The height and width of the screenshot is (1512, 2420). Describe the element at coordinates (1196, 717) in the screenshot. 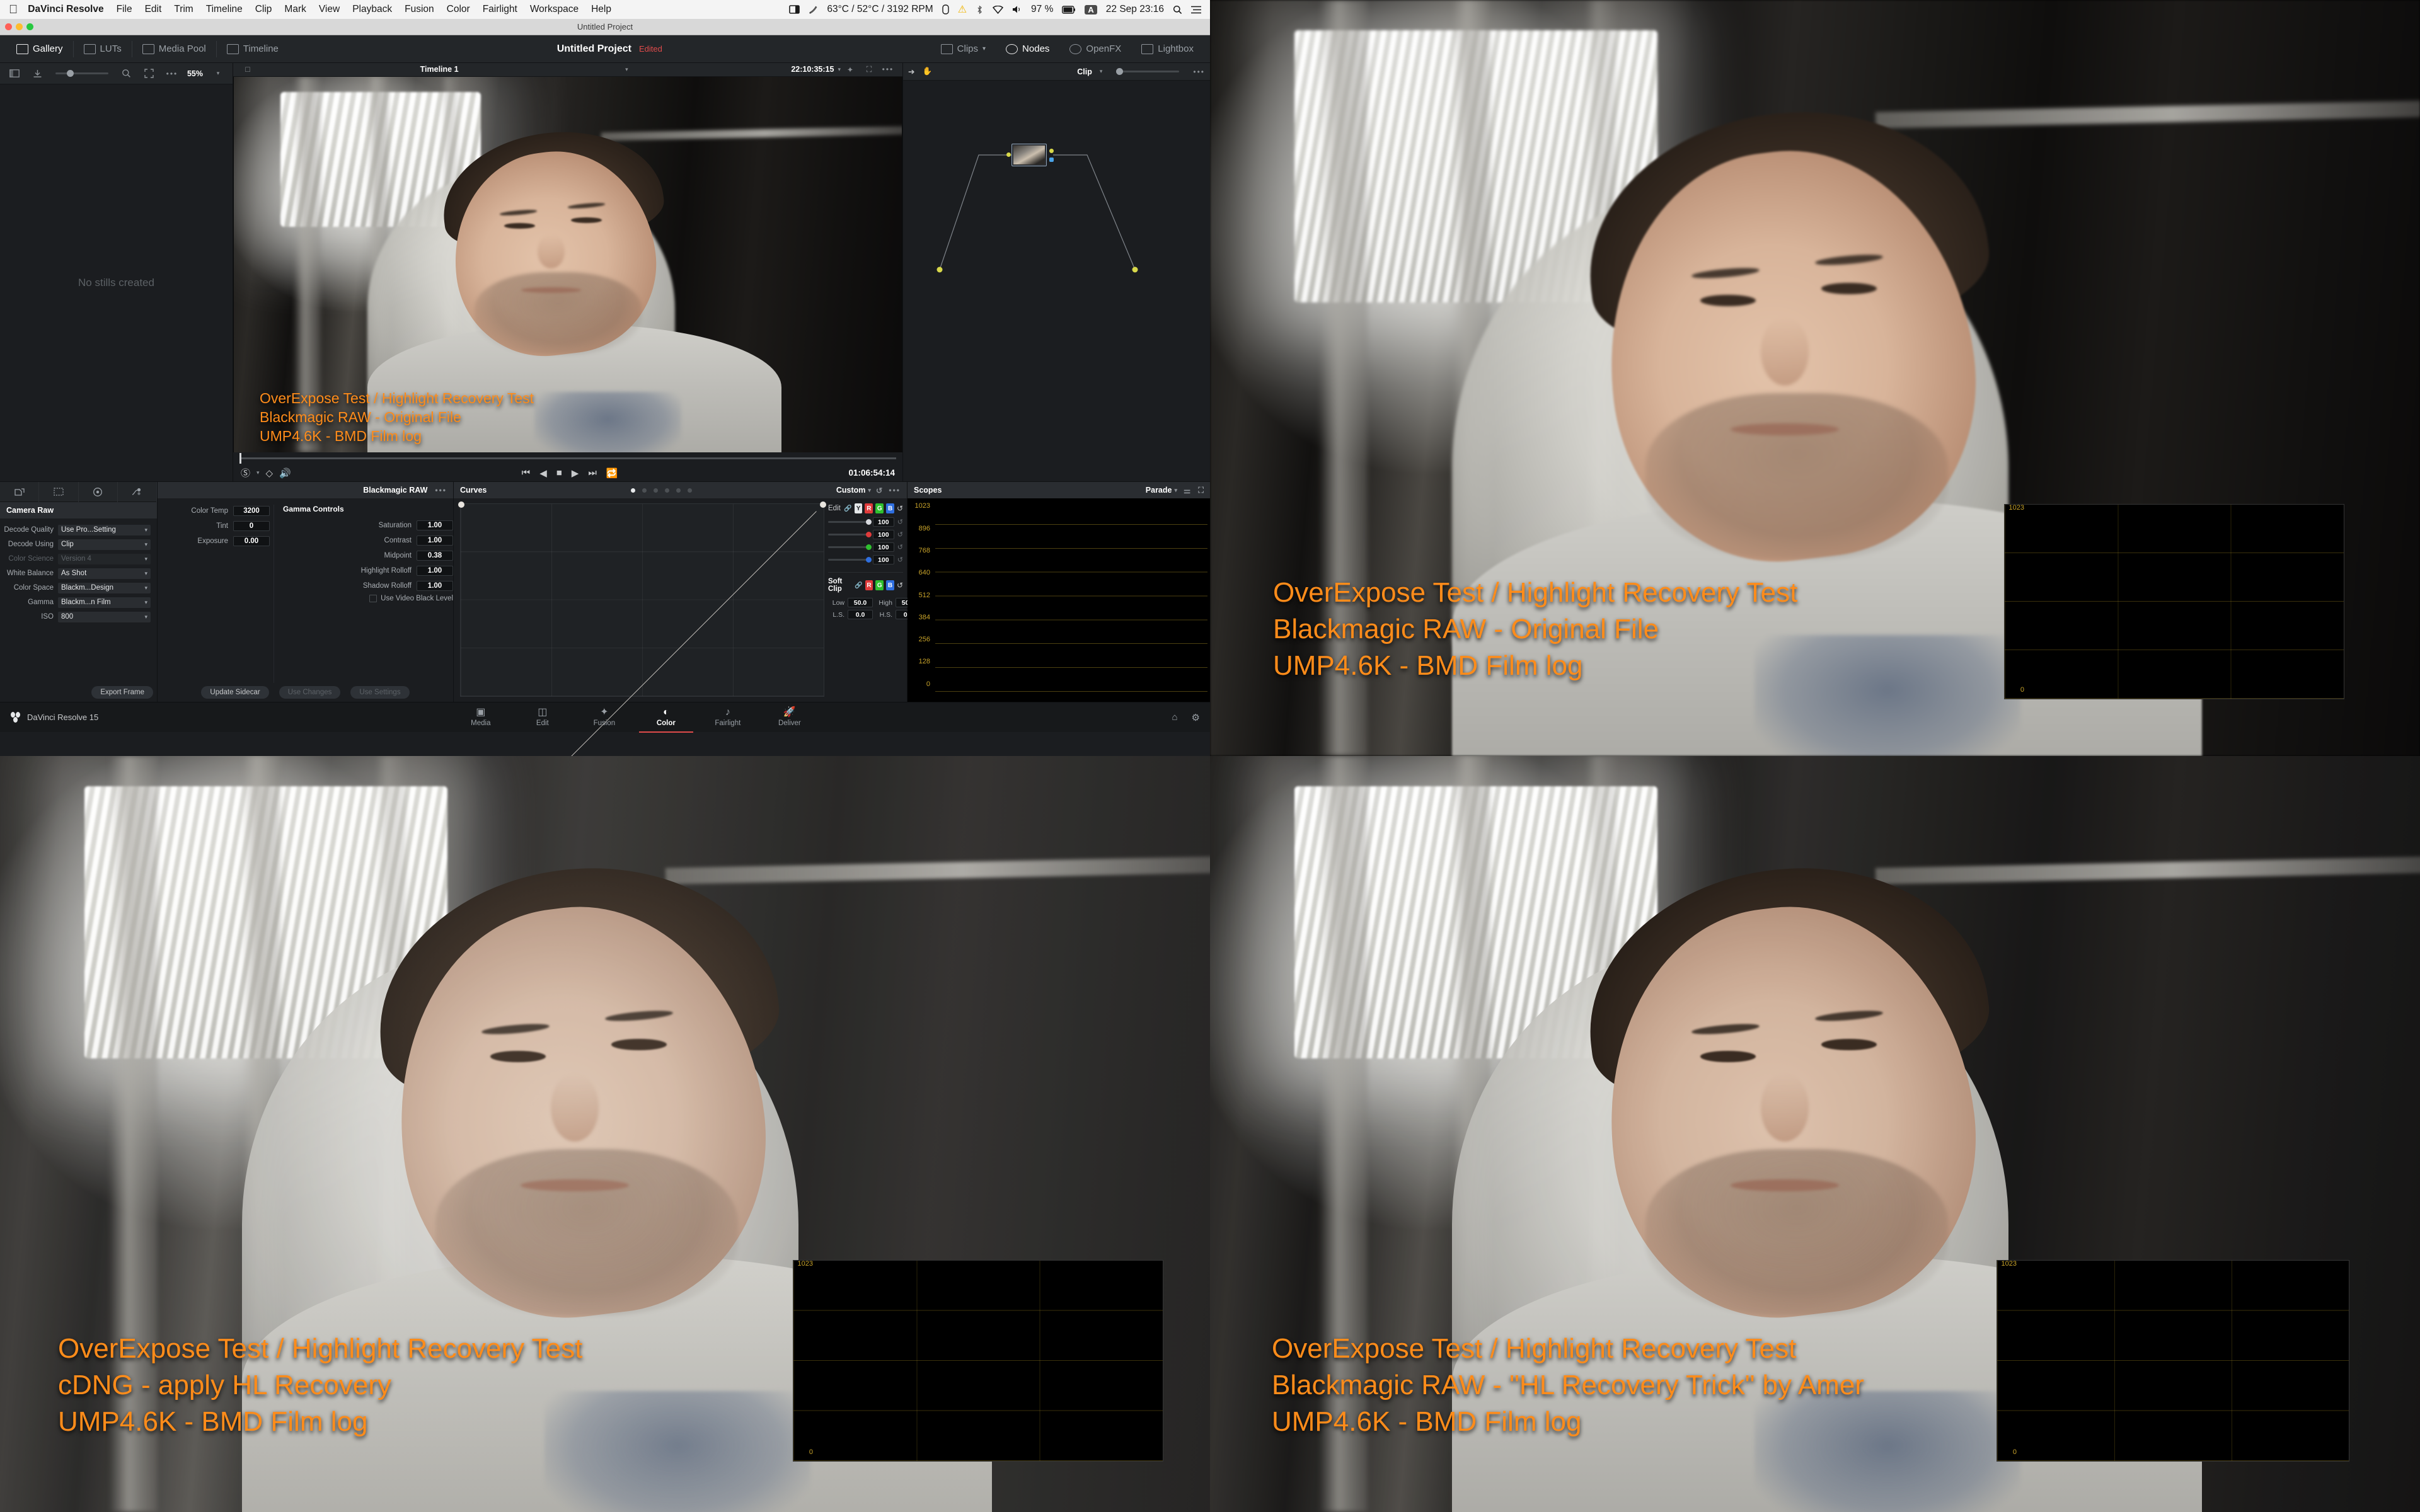

I see `settings-gear-icon: ⚙` at that location.